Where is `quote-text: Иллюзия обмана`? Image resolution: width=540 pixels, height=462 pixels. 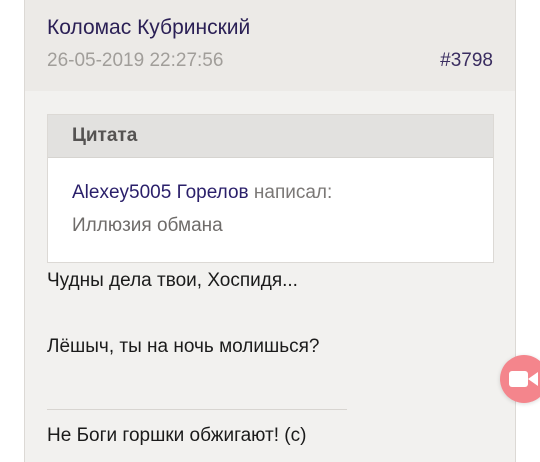 quote-text: Иллюзия обмана is located at coordinates (147, 225).